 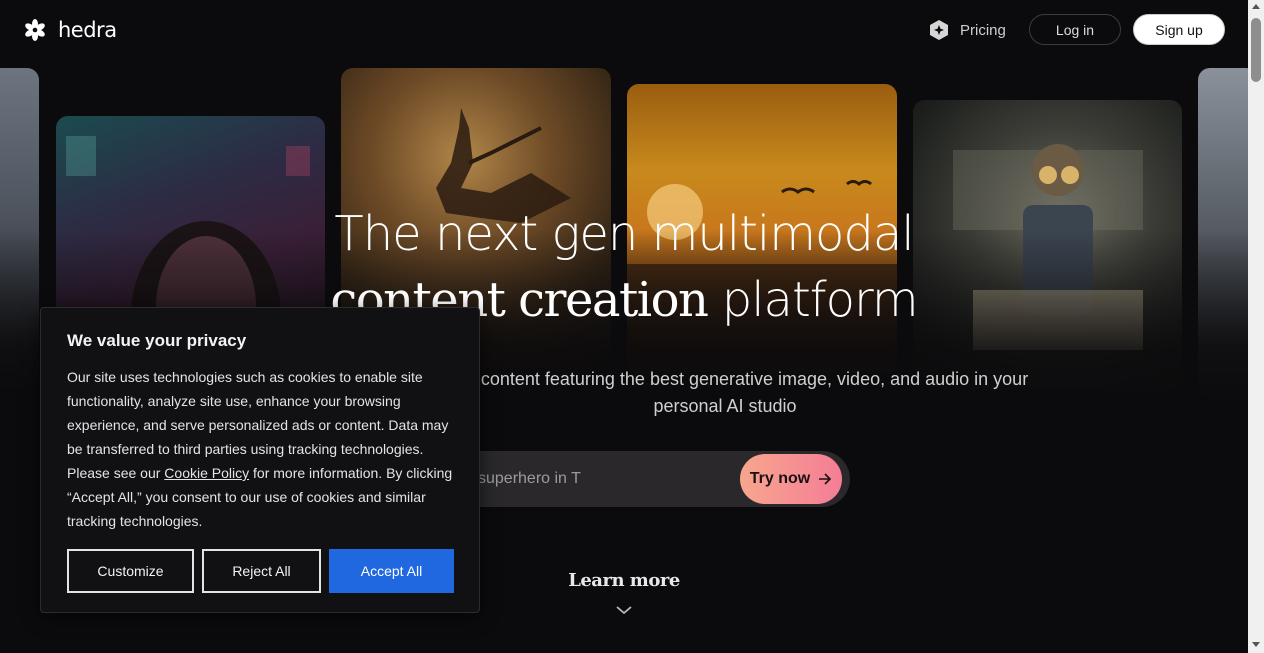 What do you see at coordinates (825, 479) in the screenshot?
I see `arrow-right-icon` at bounding box center [825, 479].